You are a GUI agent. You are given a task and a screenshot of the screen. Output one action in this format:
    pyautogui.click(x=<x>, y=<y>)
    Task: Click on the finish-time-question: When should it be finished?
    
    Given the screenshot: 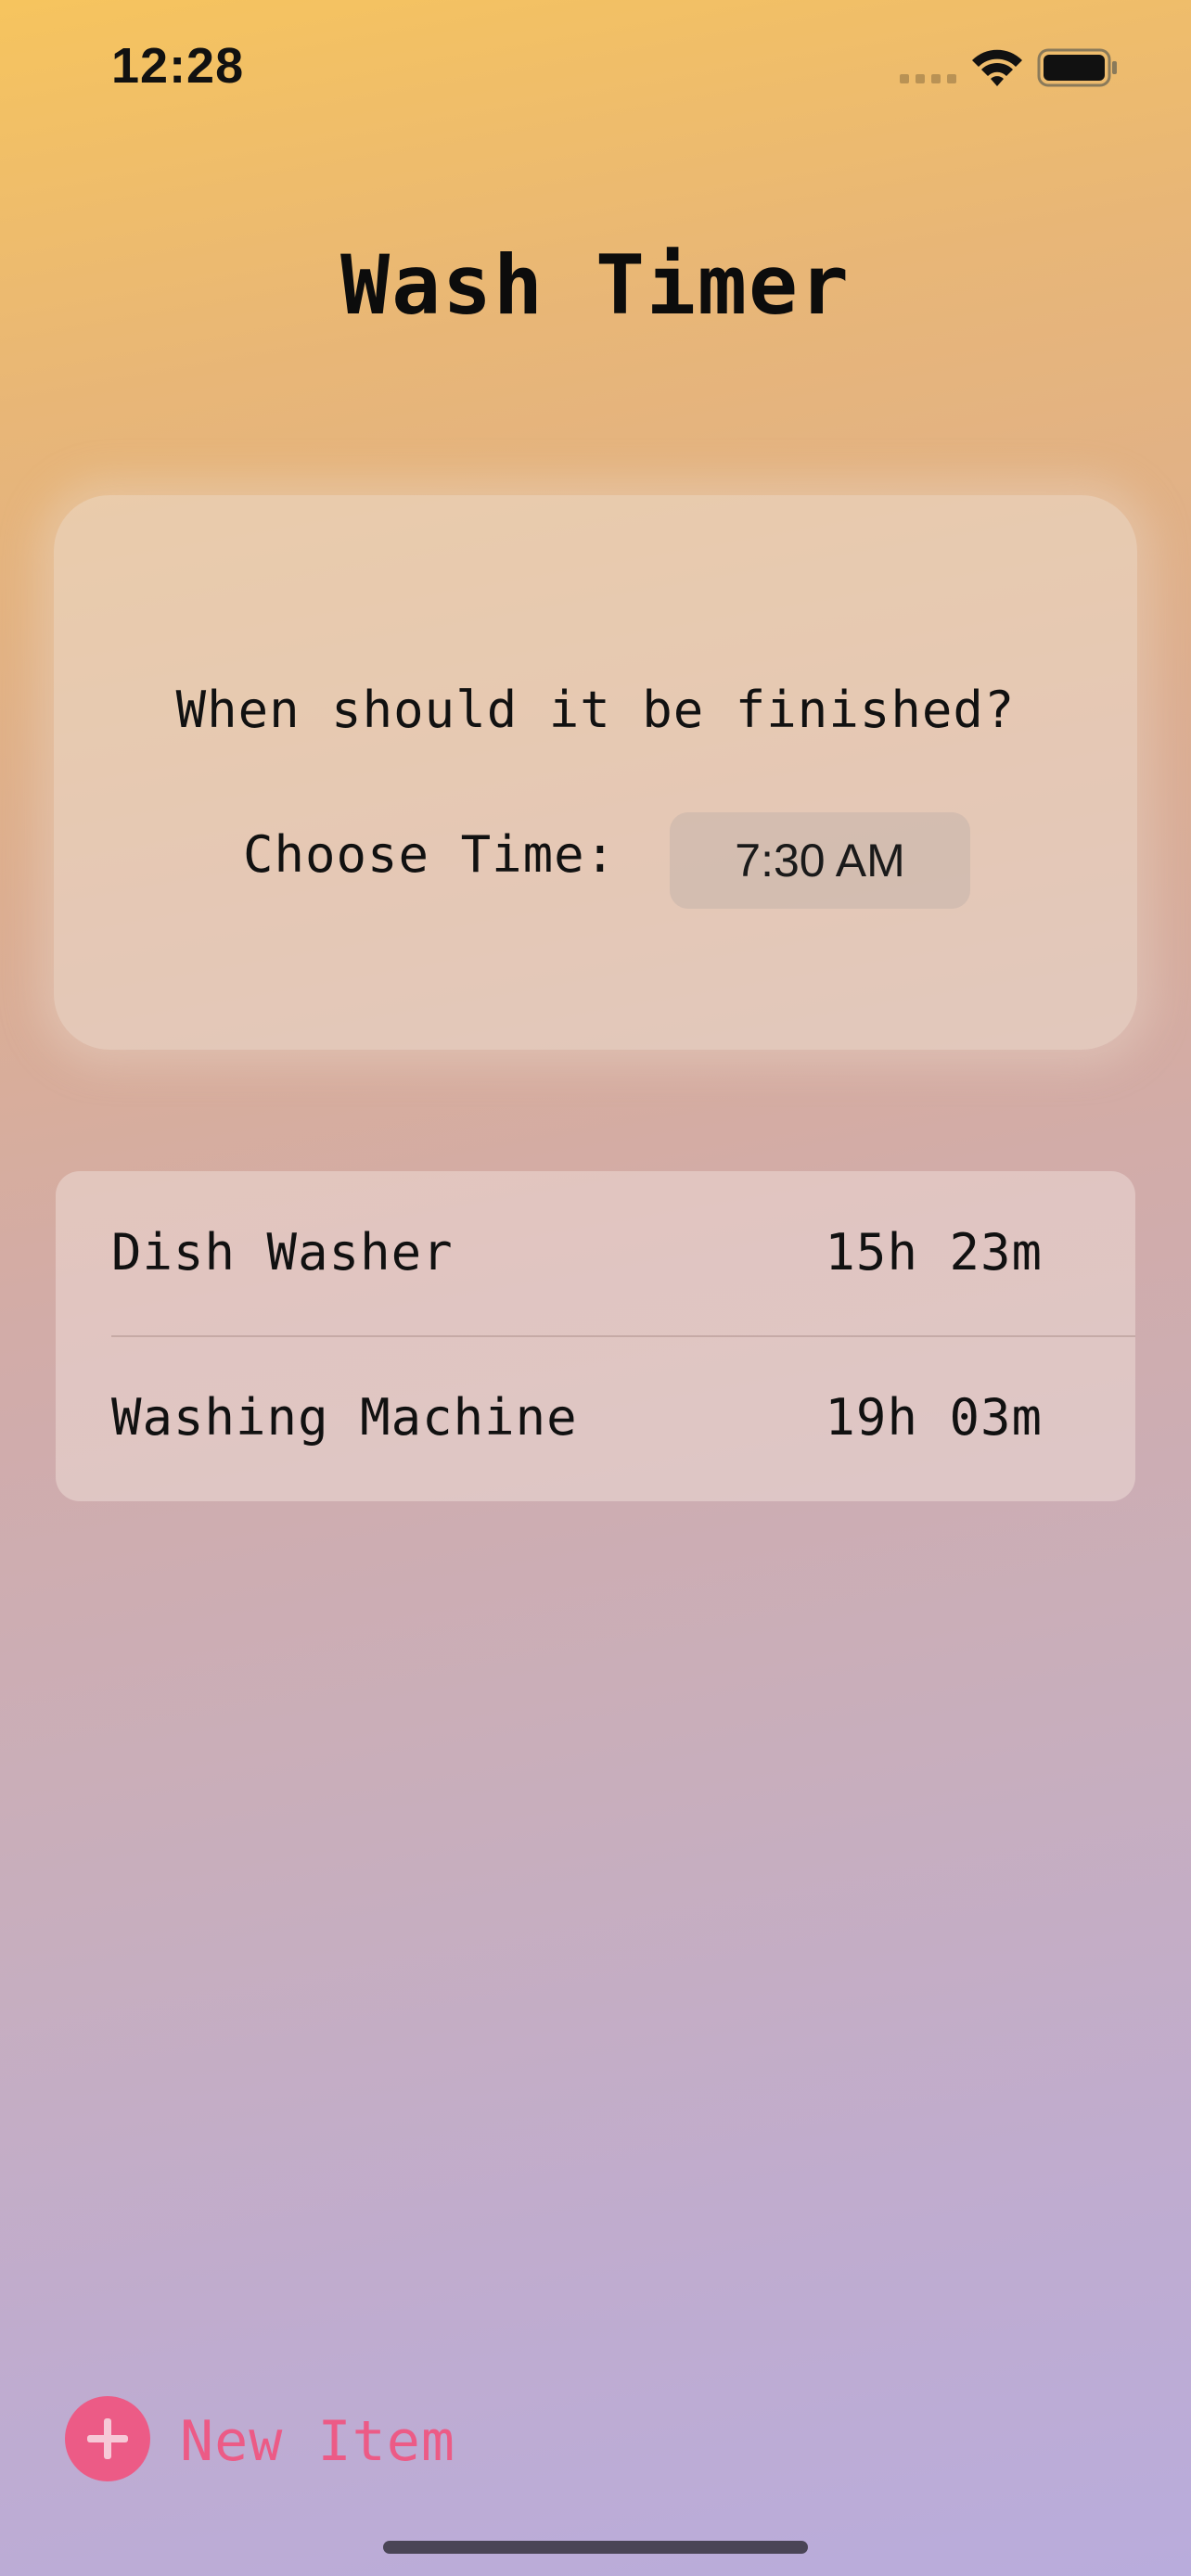 What is the action you would take?
    pyautogui.click(x=595, y=710)
    